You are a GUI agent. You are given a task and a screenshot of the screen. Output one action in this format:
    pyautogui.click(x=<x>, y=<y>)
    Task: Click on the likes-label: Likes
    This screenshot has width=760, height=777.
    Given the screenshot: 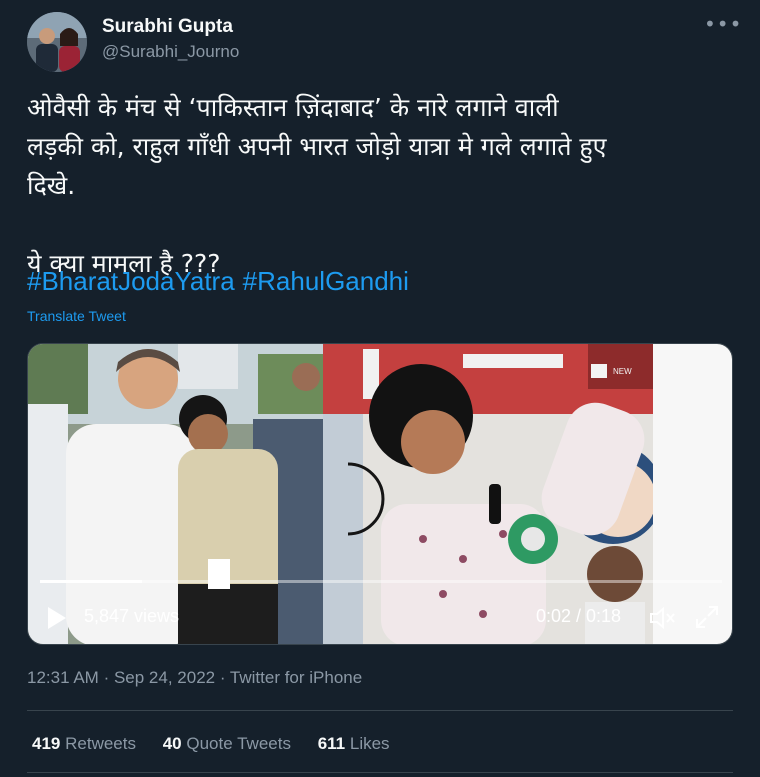 What is the action you would take?
    pyautogui.click(x=369, y=743)
    